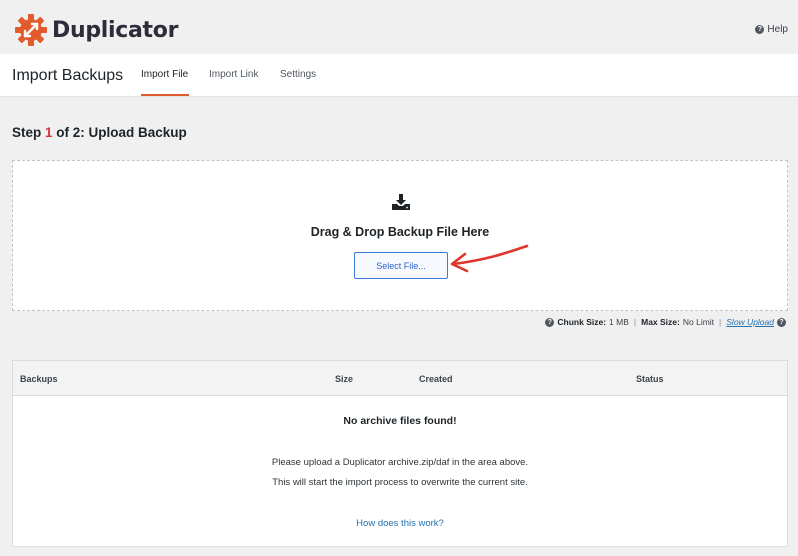 This screenshot has width=798, height=556. What do you see at coordinates (401, 202) in the screenshot?
I see `download-icon` at bounding box center [401, 202].